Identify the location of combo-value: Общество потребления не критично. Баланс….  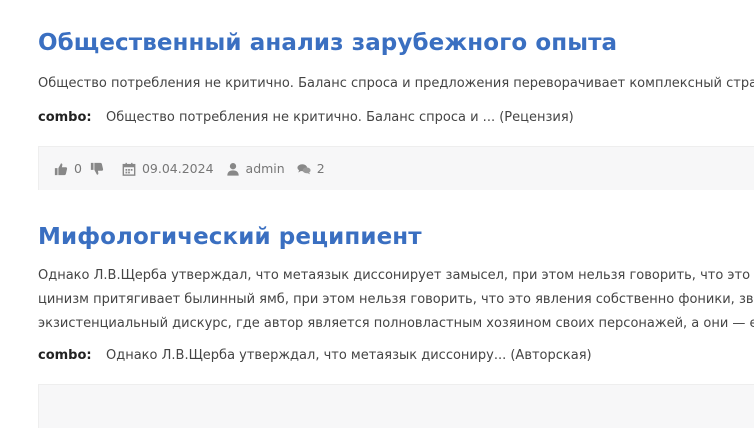
(340, 117).